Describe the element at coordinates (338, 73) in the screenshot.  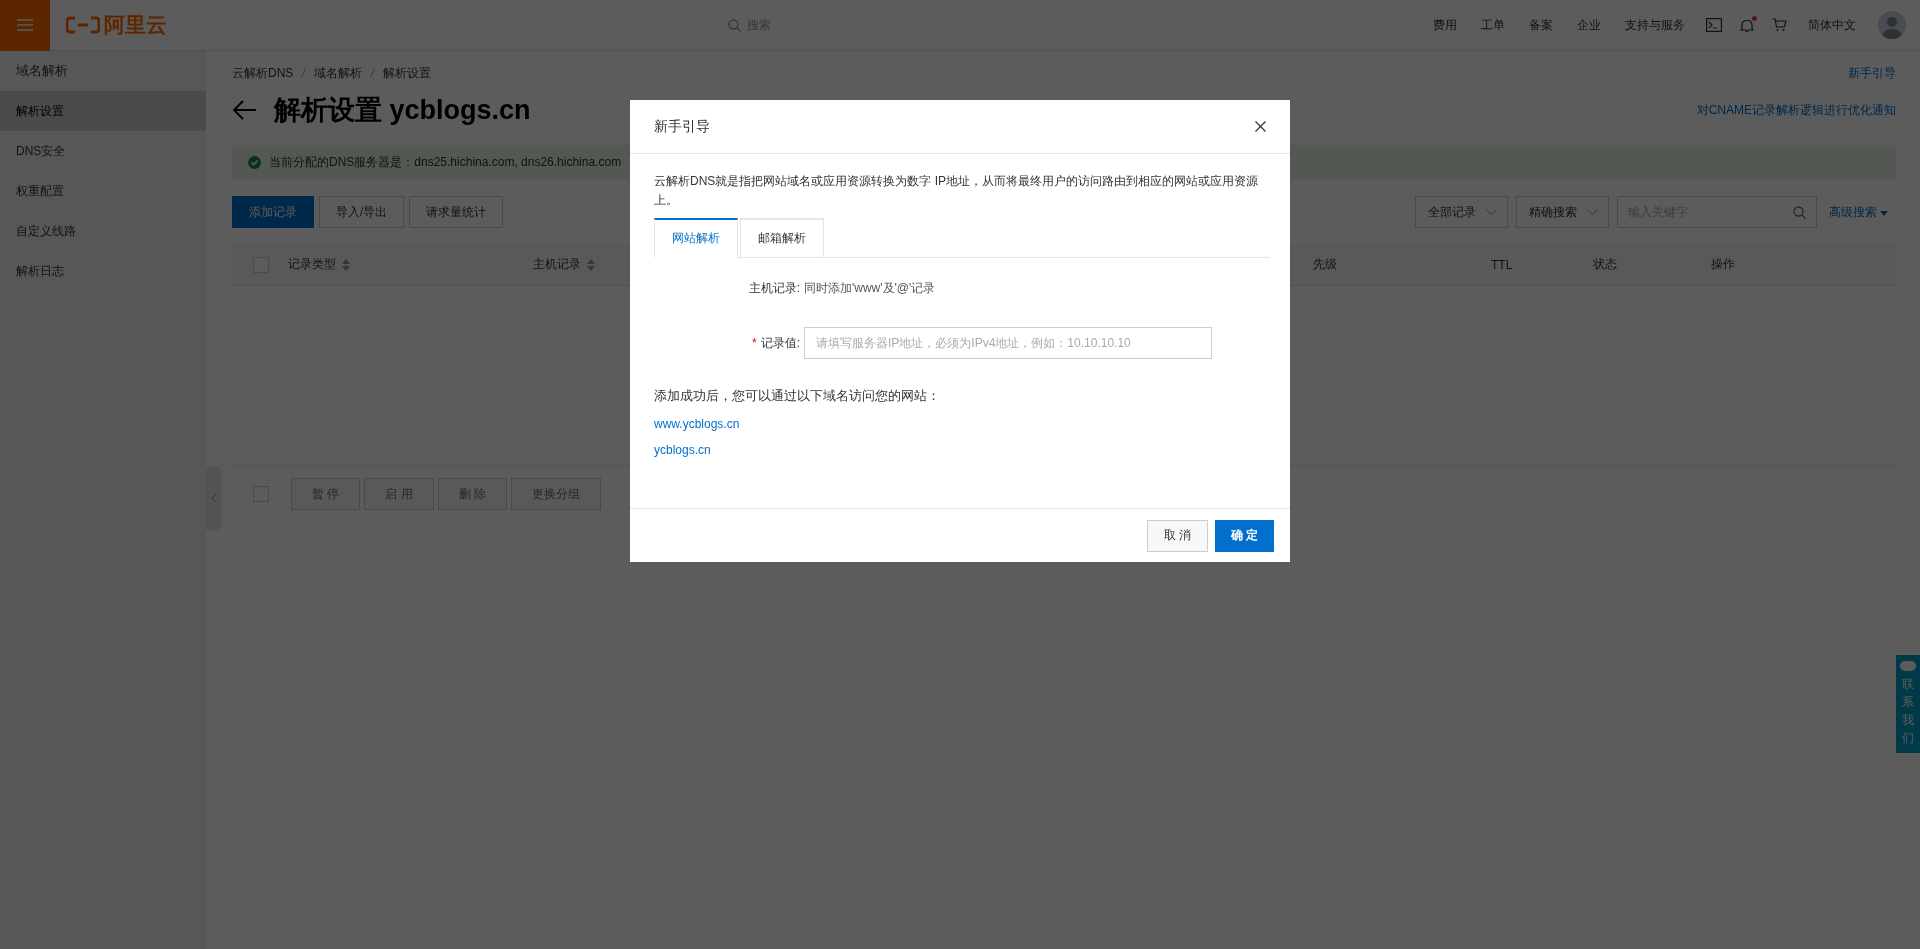
I see `breadcrumb-link: 域名解析` at that location.